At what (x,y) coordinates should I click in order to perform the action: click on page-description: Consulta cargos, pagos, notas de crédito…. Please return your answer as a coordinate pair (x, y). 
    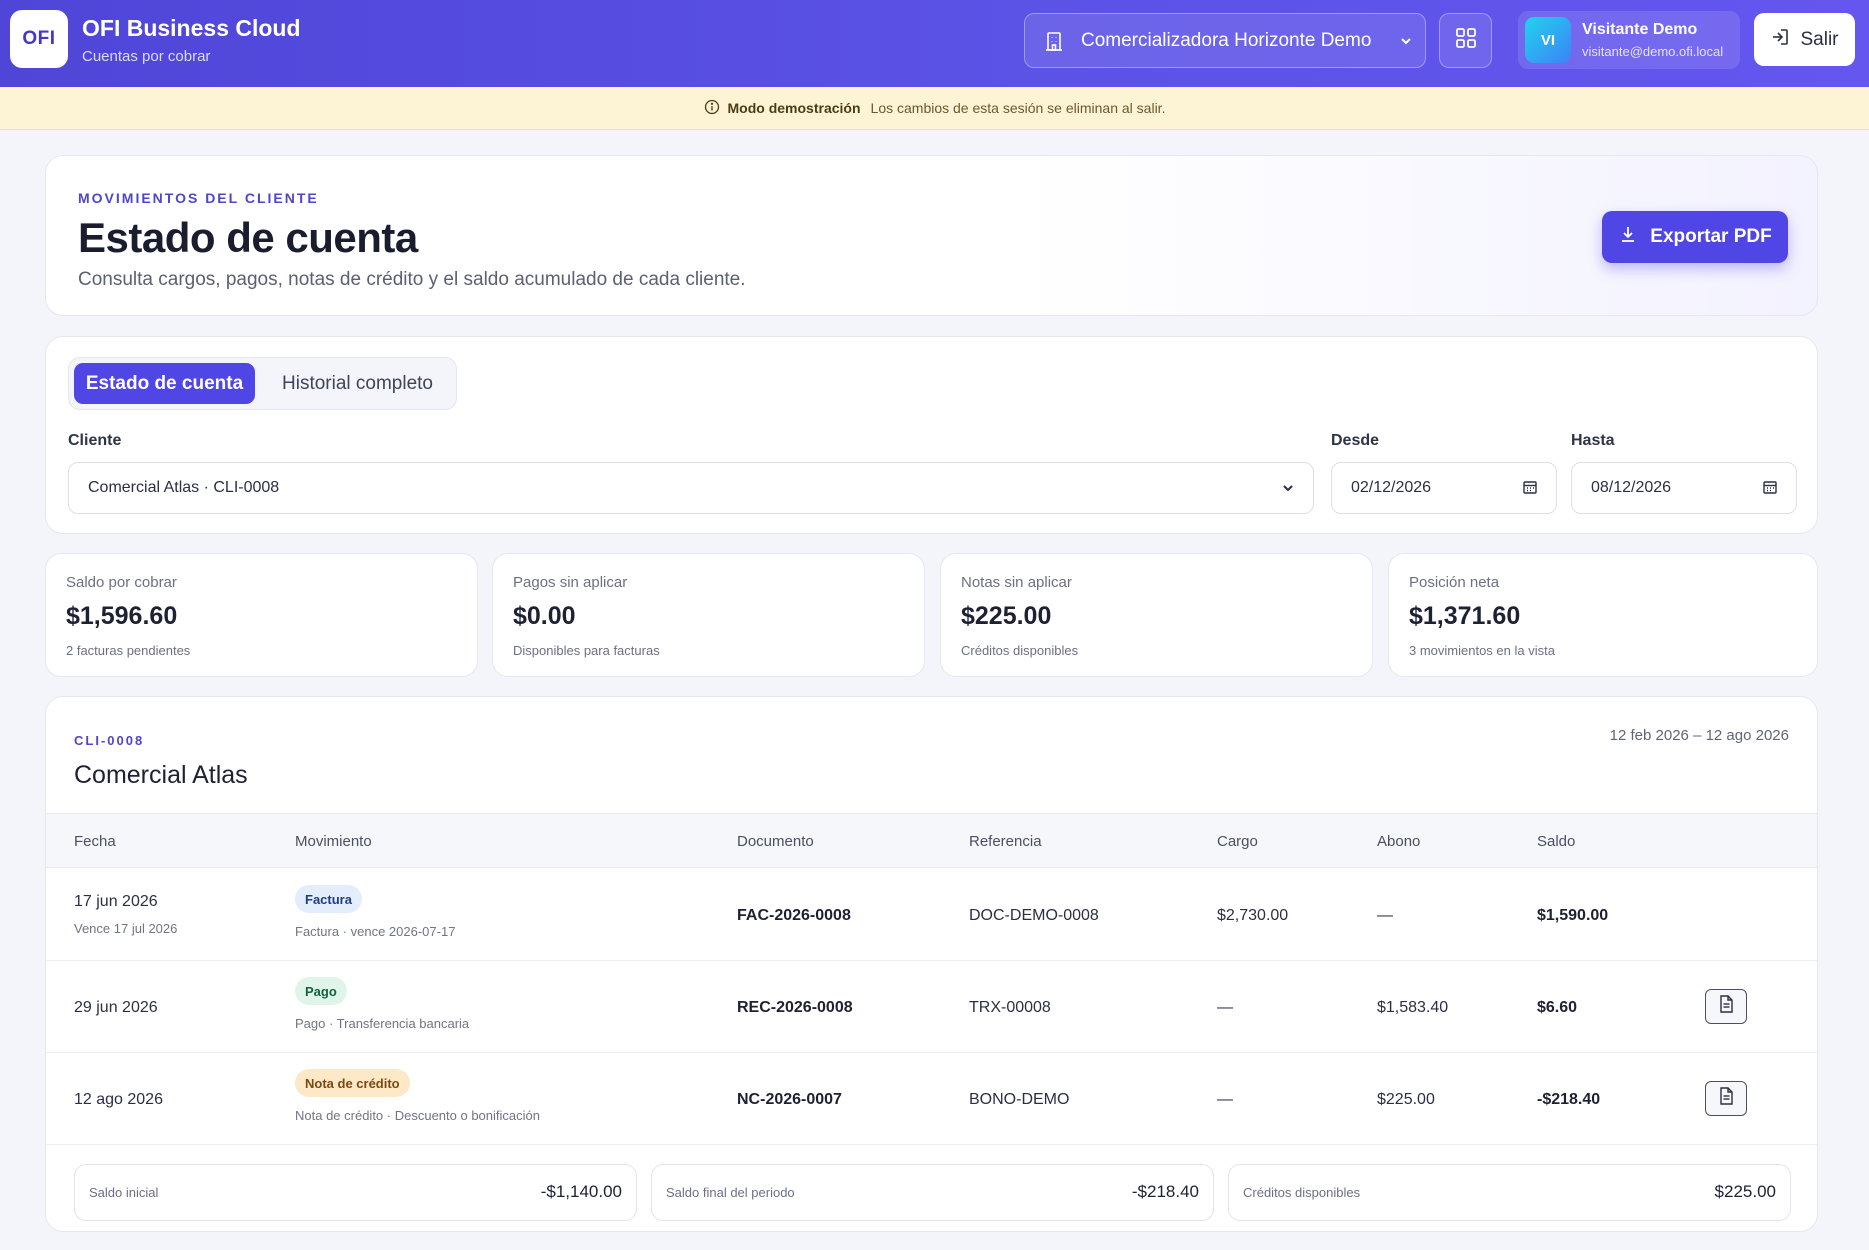
    Looking at the image, I should click on (412, 279).